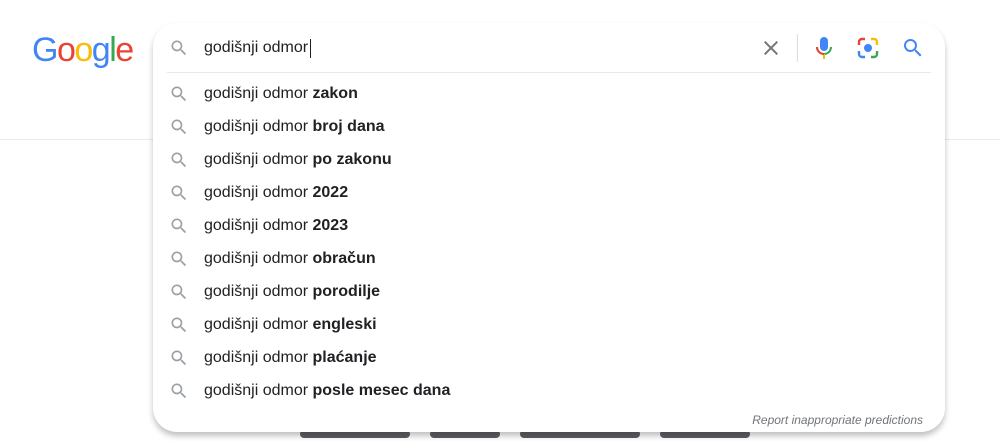 The image size is (1000, 442). I want to click on suggestion-text: godišnji odmor posle mesec dana, so click(327, 391).